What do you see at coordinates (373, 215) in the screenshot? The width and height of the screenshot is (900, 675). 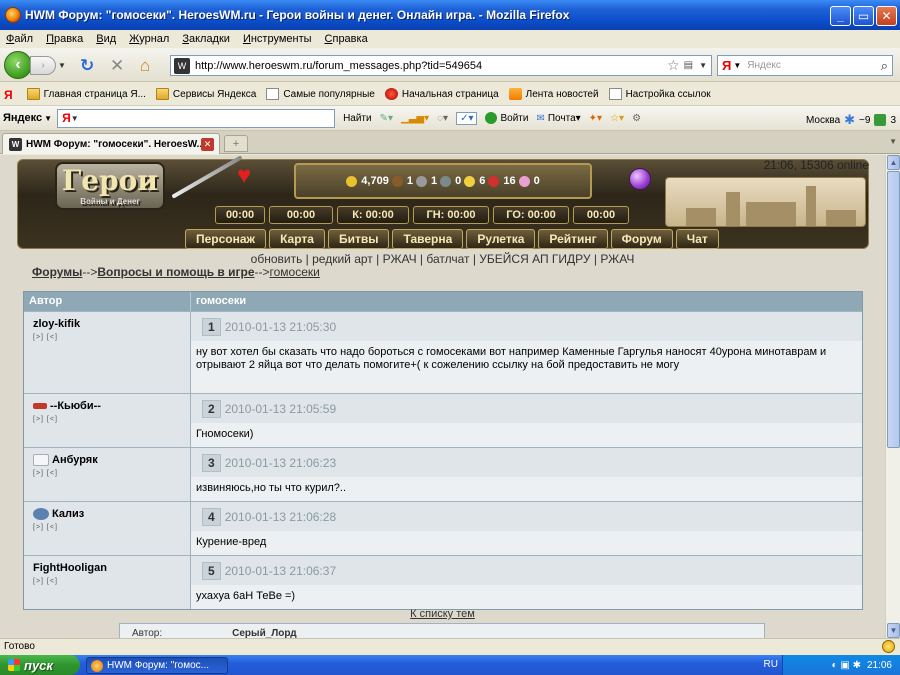 I see `timer-k: К: 00:00` at bounding box center [373, 215].